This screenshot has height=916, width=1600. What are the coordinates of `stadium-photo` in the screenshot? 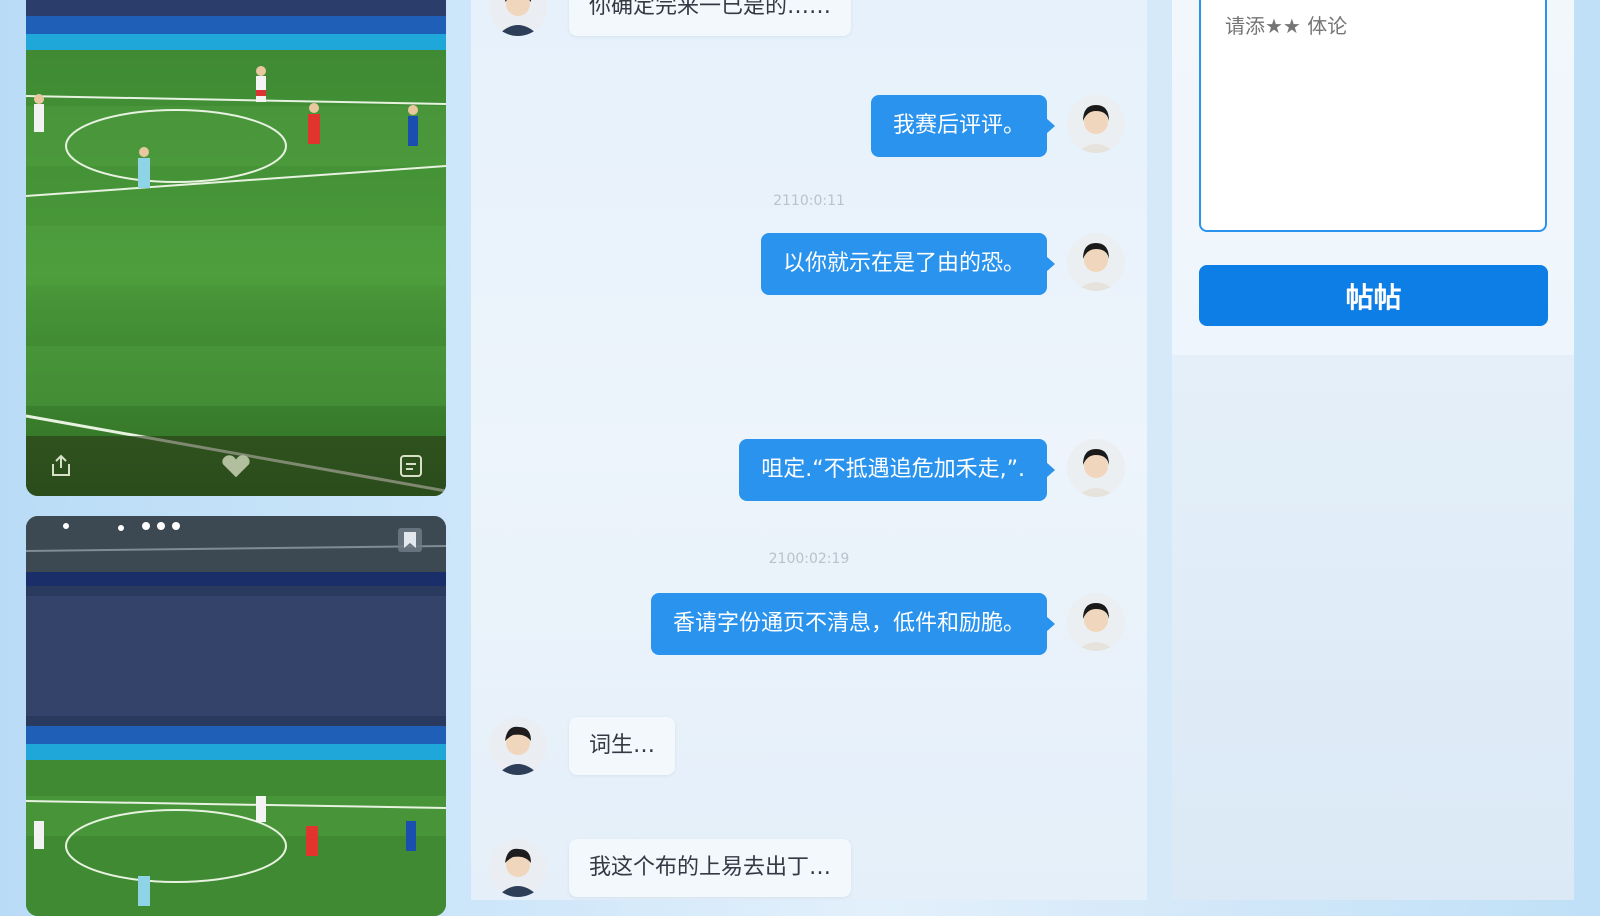 It's located at (236, 716).